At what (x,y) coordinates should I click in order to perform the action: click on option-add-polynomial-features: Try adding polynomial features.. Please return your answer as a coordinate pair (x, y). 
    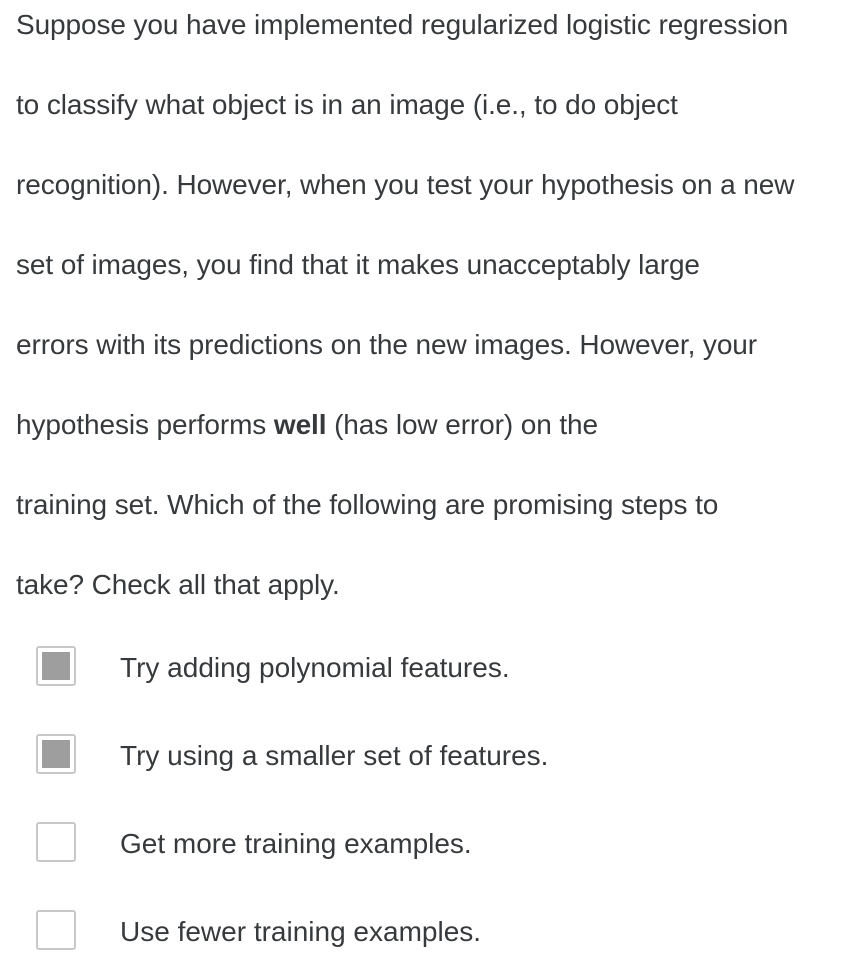
    Looking at the image, I should click on (436, 668).